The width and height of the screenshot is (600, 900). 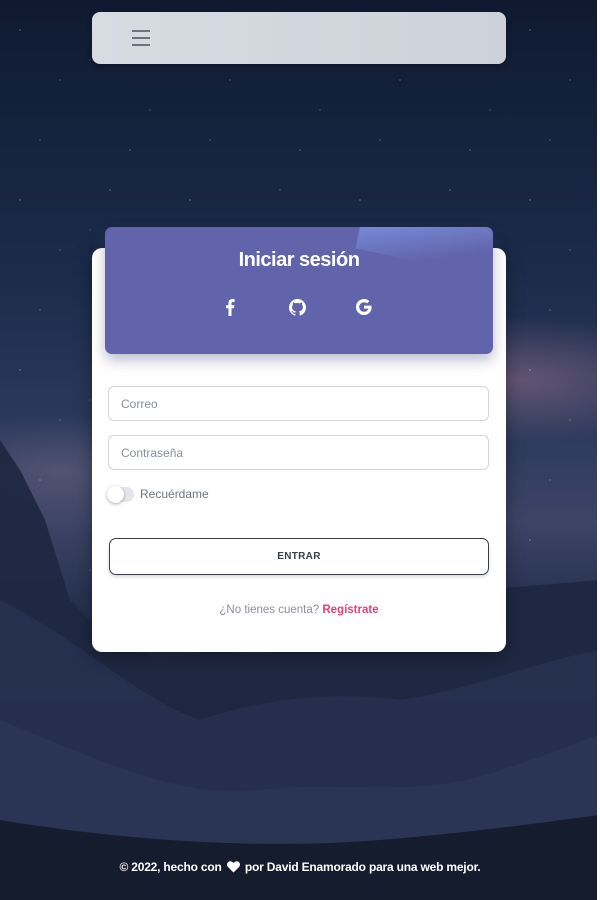 I want to click on footer-suffix: por David Enamorado para una web mejor., so click(x=362, y=867).